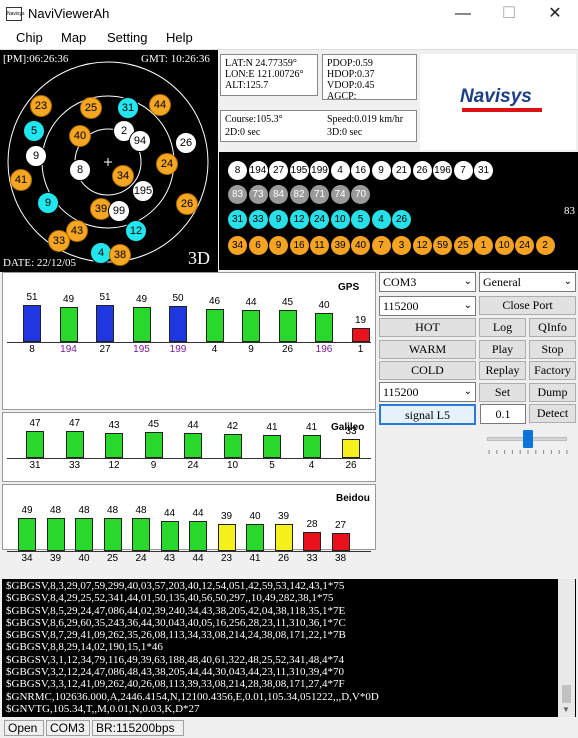 Image resolution: width=578 pixels, height=738 pixels. What do you see at coordinates (527, 305) in the screenshot?
I see `close-port-button: Close Port` at bounding box center [527, 305].